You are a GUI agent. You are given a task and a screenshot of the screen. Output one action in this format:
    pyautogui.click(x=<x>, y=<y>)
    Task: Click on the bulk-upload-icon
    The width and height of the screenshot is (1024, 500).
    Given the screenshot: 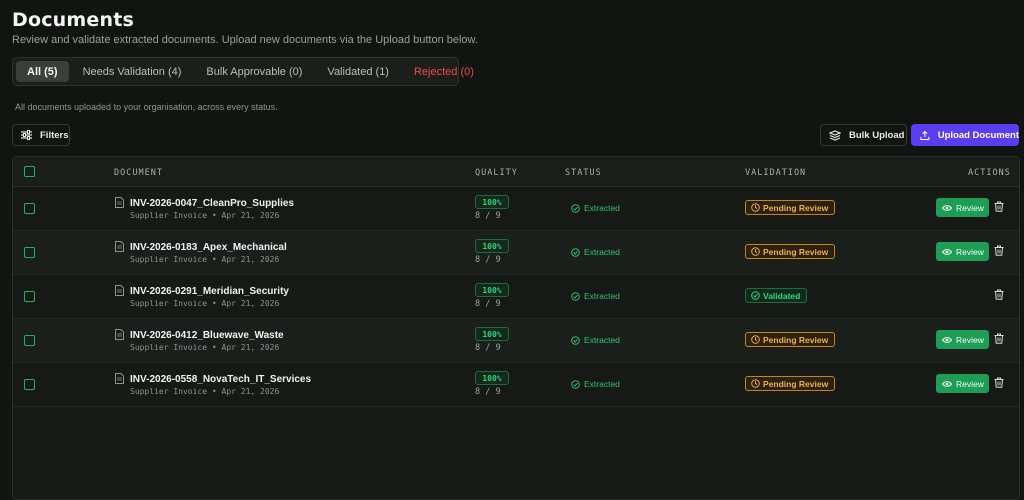 What is the action you would take?
    pyautogui.click(x=835, y=135)
    